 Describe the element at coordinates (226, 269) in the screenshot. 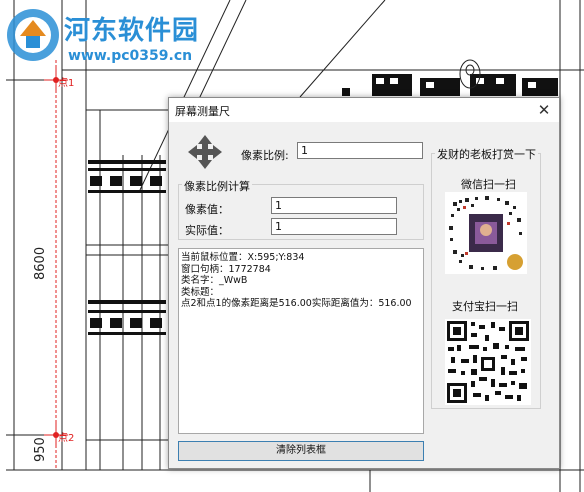

I see `output-line-window-handle: 窗口句柄：1772784` at that location.